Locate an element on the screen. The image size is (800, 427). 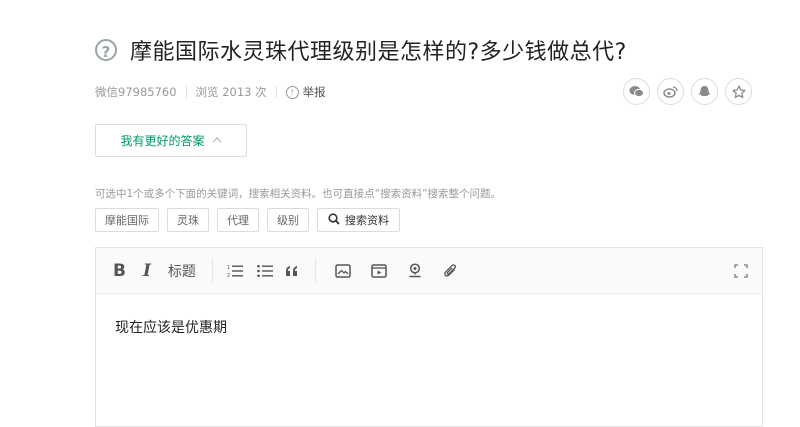
location-icon is located at coordinates (415, 270).